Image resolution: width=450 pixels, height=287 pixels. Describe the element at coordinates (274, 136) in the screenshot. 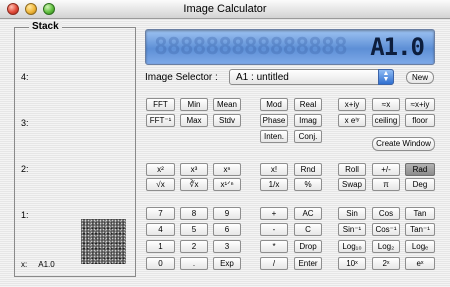

I see `inten-button: Inten.` at that location.